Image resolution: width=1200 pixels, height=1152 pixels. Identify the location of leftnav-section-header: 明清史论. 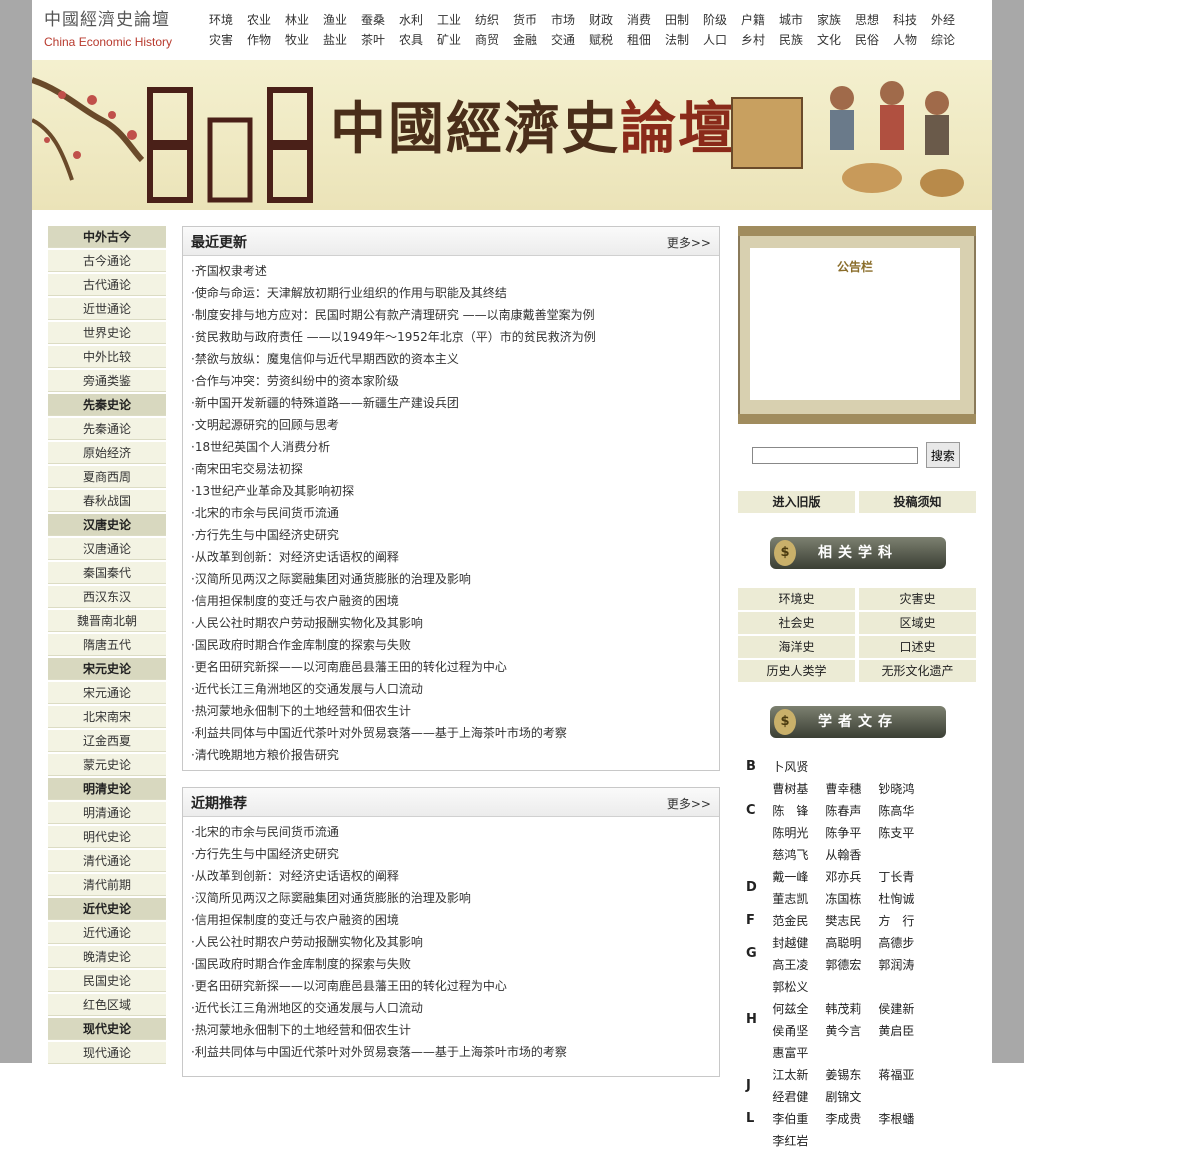
(107, 789).